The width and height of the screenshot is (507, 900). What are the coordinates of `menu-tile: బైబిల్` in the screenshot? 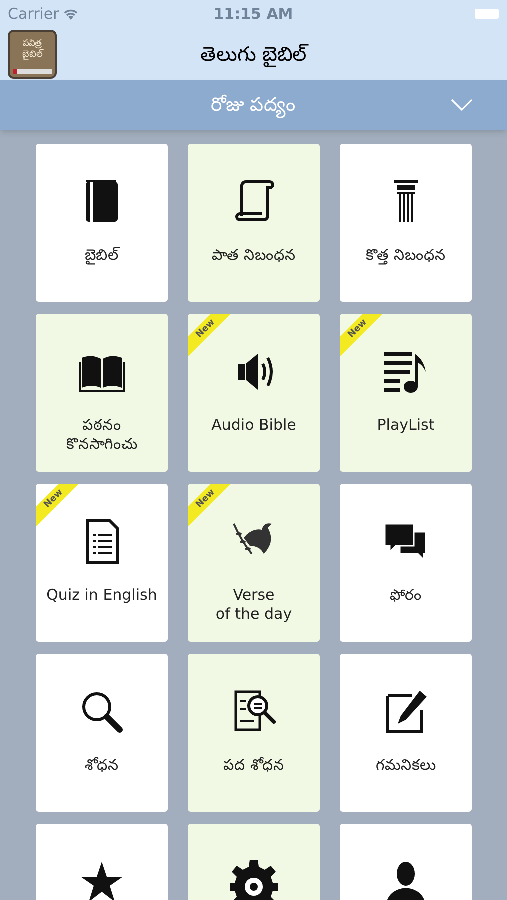 It's located at (102, 223).